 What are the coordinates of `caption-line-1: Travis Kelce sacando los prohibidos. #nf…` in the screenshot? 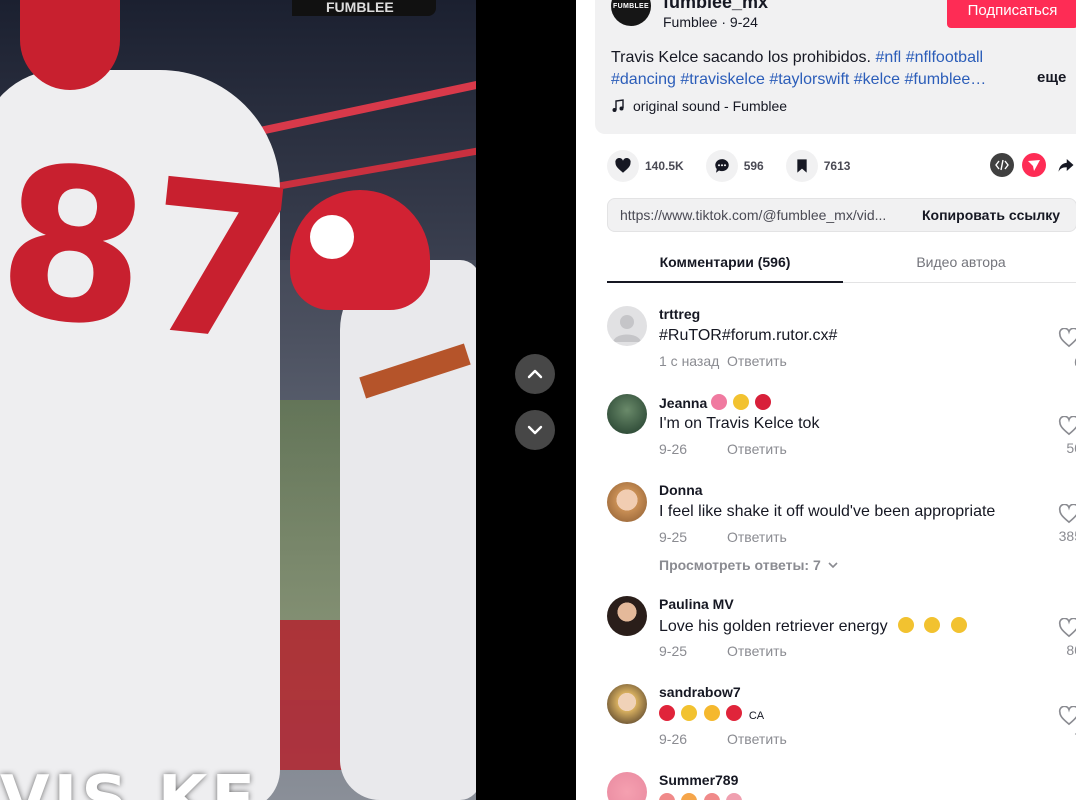 It's located at (821, 58).